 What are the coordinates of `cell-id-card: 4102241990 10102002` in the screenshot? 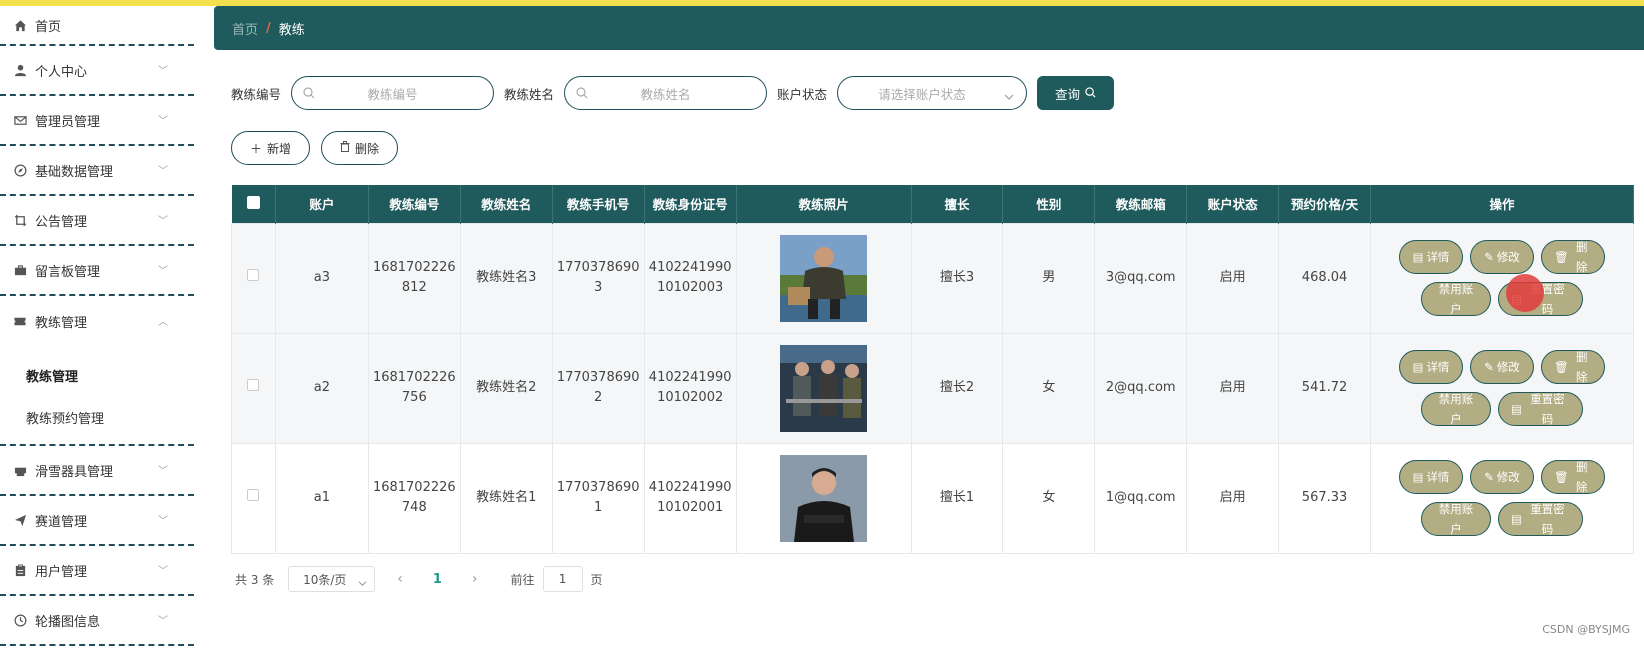 It's located at (690, 388).